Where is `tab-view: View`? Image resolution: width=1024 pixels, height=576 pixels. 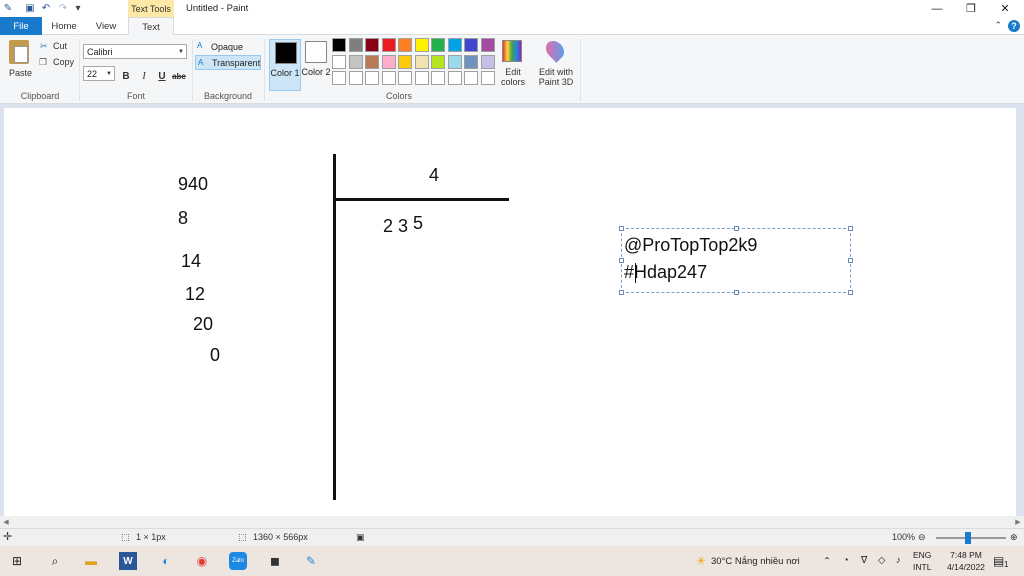 tab-view: View is located at coordinates (106, 26).